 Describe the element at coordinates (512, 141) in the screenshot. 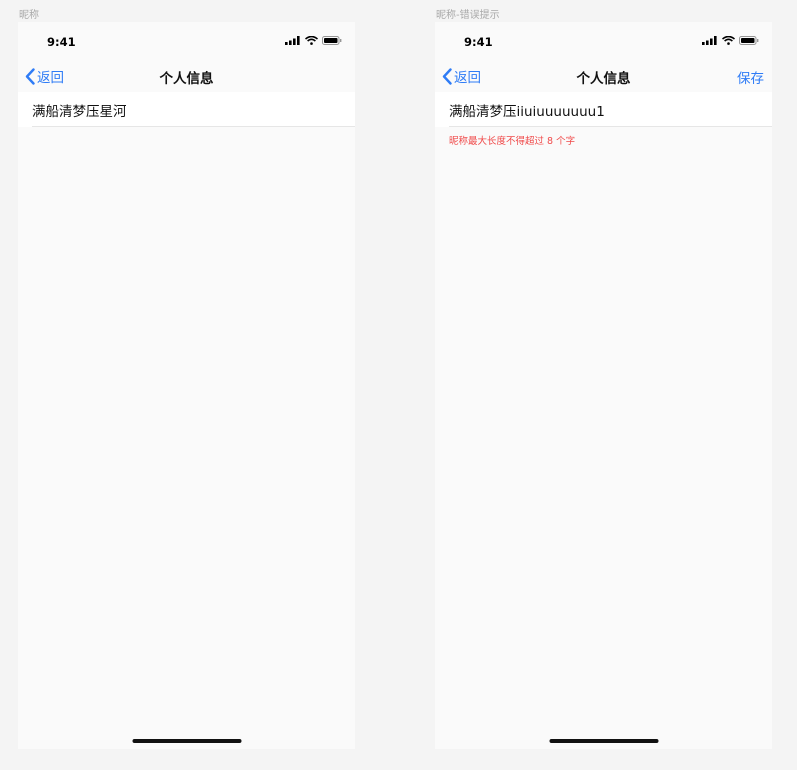

I see `error-message: 昵称最大长度不得超过 8 个字` at that location.